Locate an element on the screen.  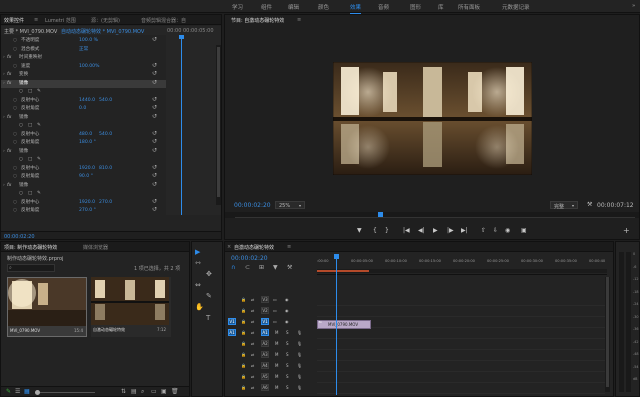
close-icon: × is located at coordinates (229, 247).